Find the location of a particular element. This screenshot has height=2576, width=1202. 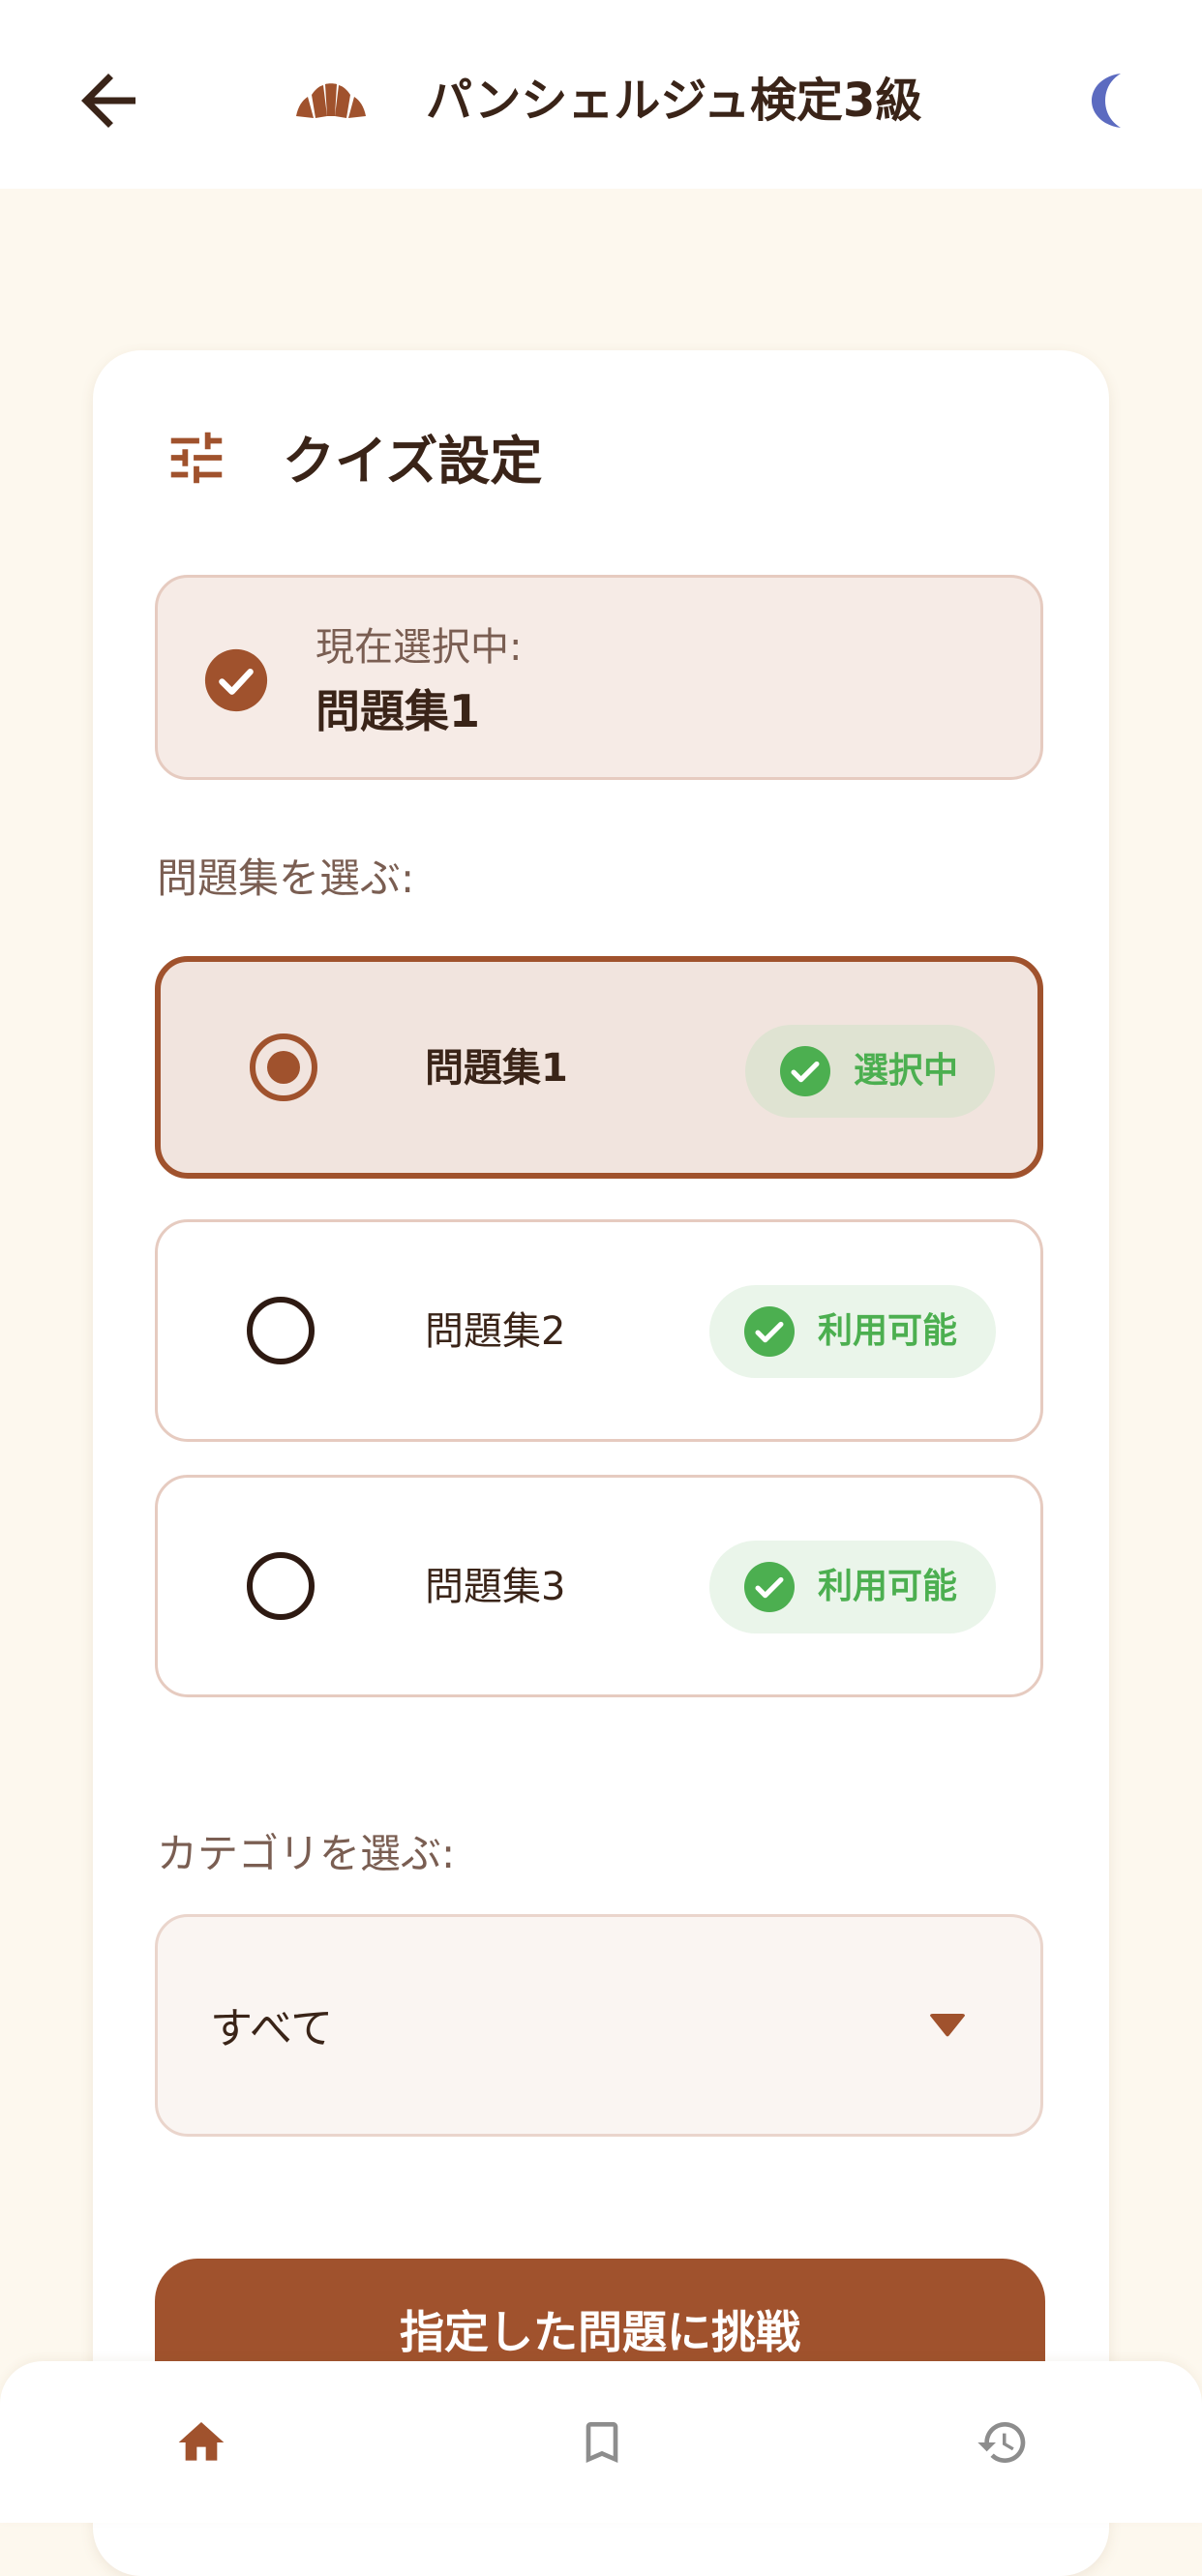

bottom-navigation is located at coordinates (601, 2442).